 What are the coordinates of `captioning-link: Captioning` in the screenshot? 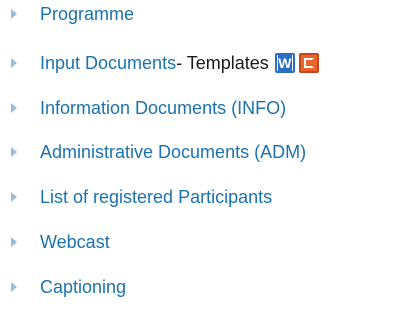 It's located at (83, 287).